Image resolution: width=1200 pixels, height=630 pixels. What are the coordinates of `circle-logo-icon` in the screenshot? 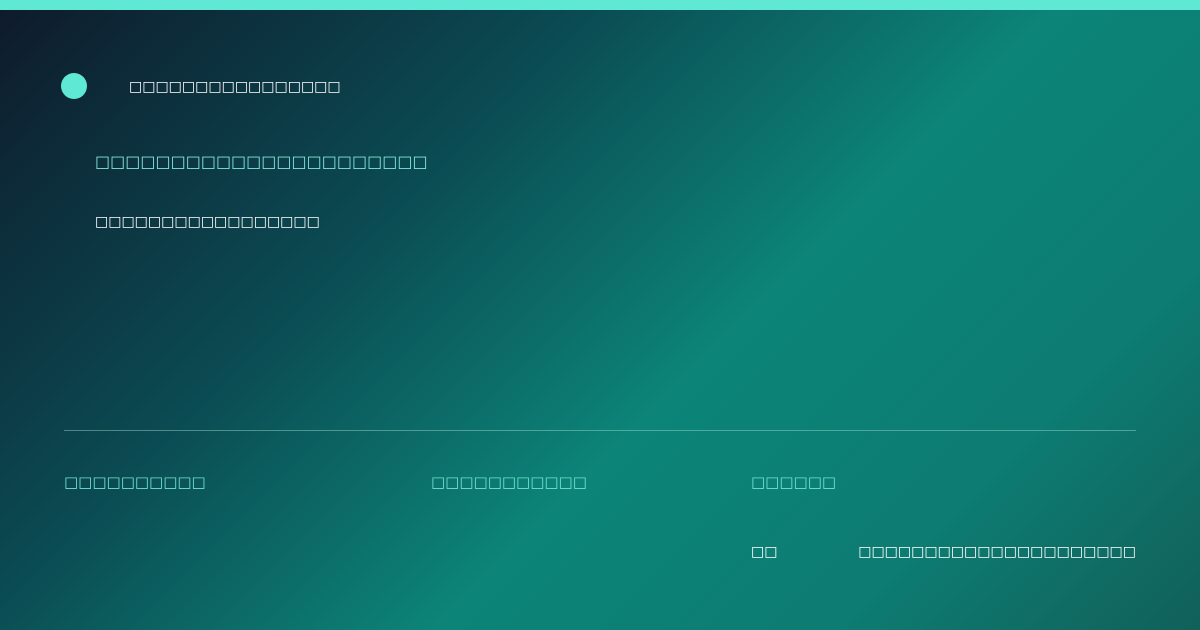 It's located at (74, 86).